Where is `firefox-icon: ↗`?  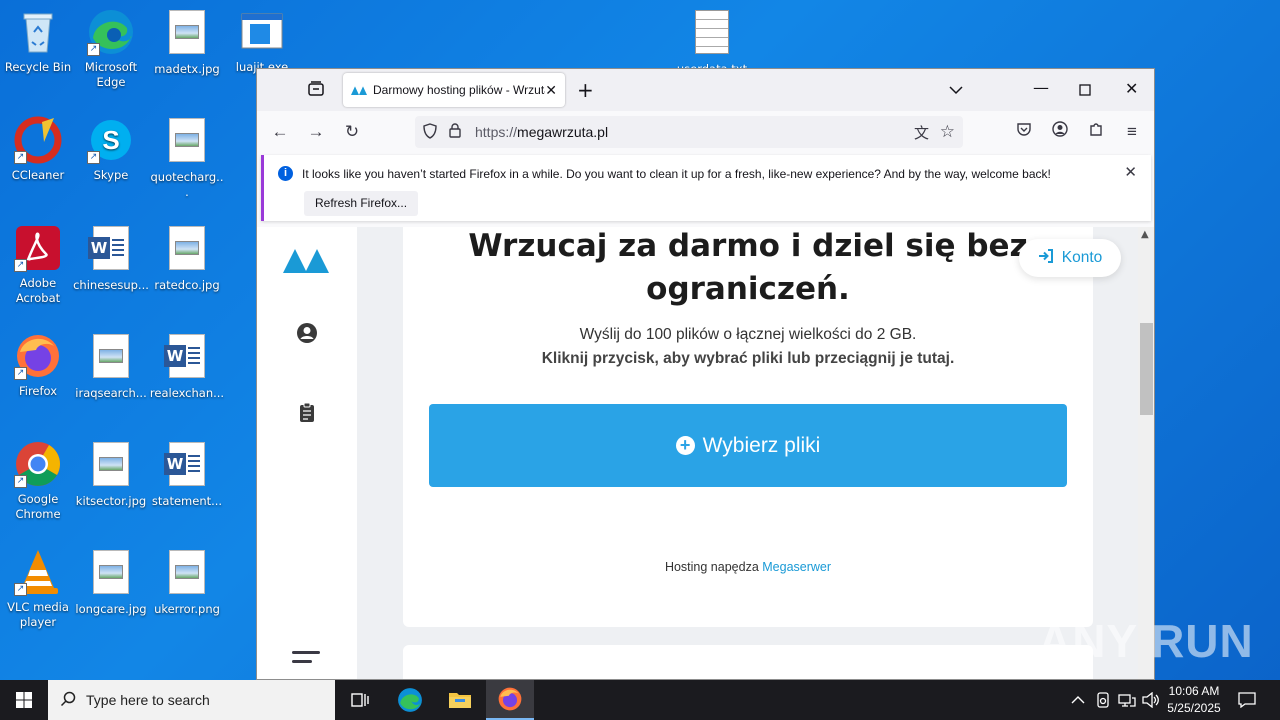 firefox-icon: ↗ is located at coordinates (38, 356).